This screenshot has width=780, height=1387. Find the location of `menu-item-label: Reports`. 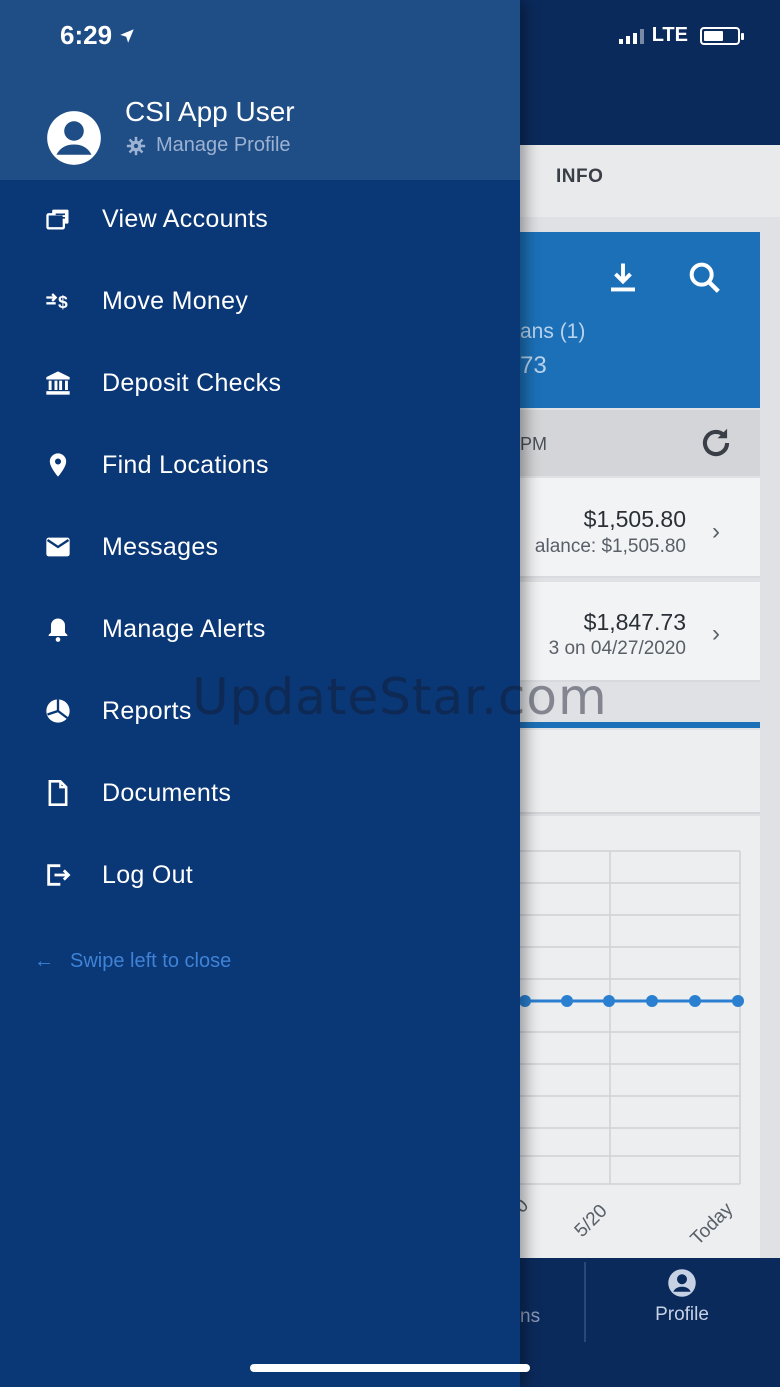

menu-item-label: Reports is located at coordinates (147, 710).